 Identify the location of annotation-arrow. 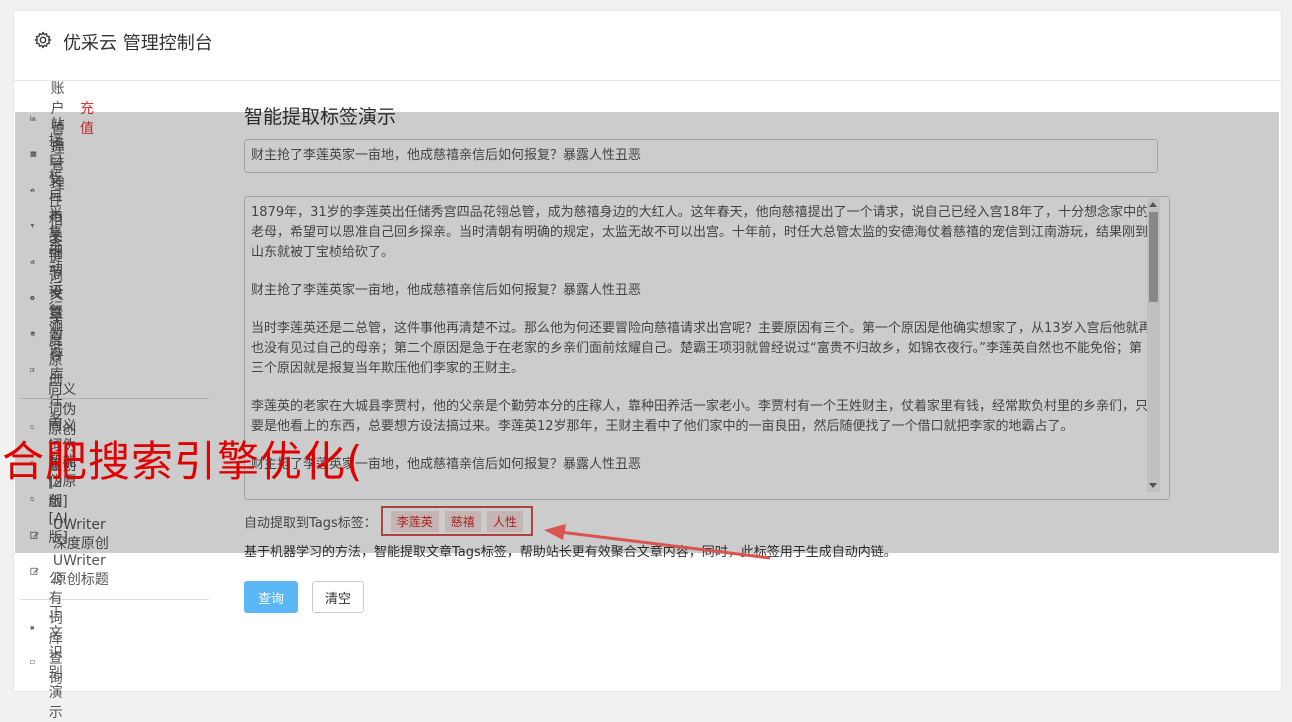
(657, 542).